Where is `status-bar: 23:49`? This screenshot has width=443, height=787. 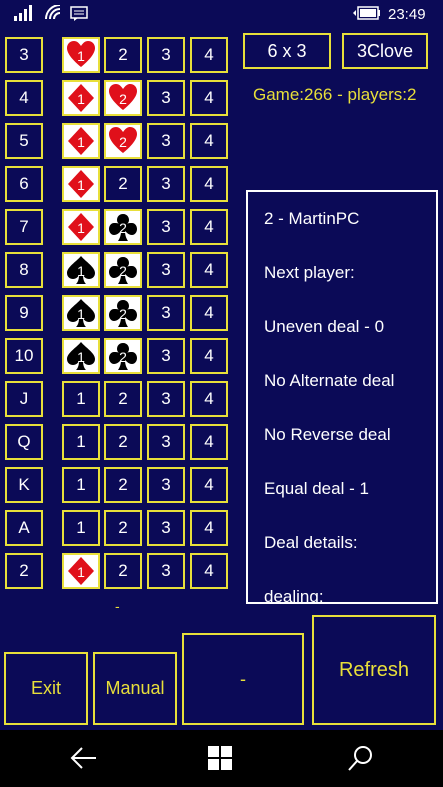
status-bar: 23:49 is located at coordinates (221, 16).